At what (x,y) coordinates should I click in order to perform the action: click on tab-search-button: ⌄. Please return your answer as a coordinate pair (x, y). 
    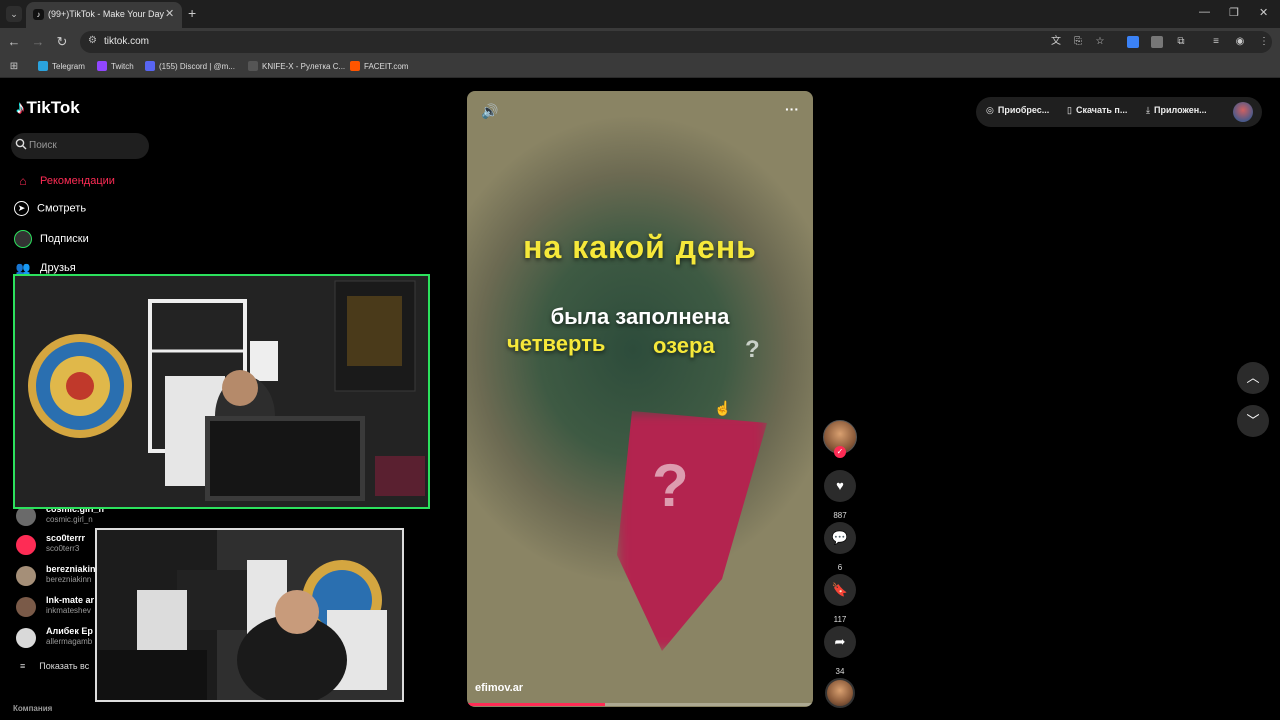
    Looking at the image, I should click on (14, 14).